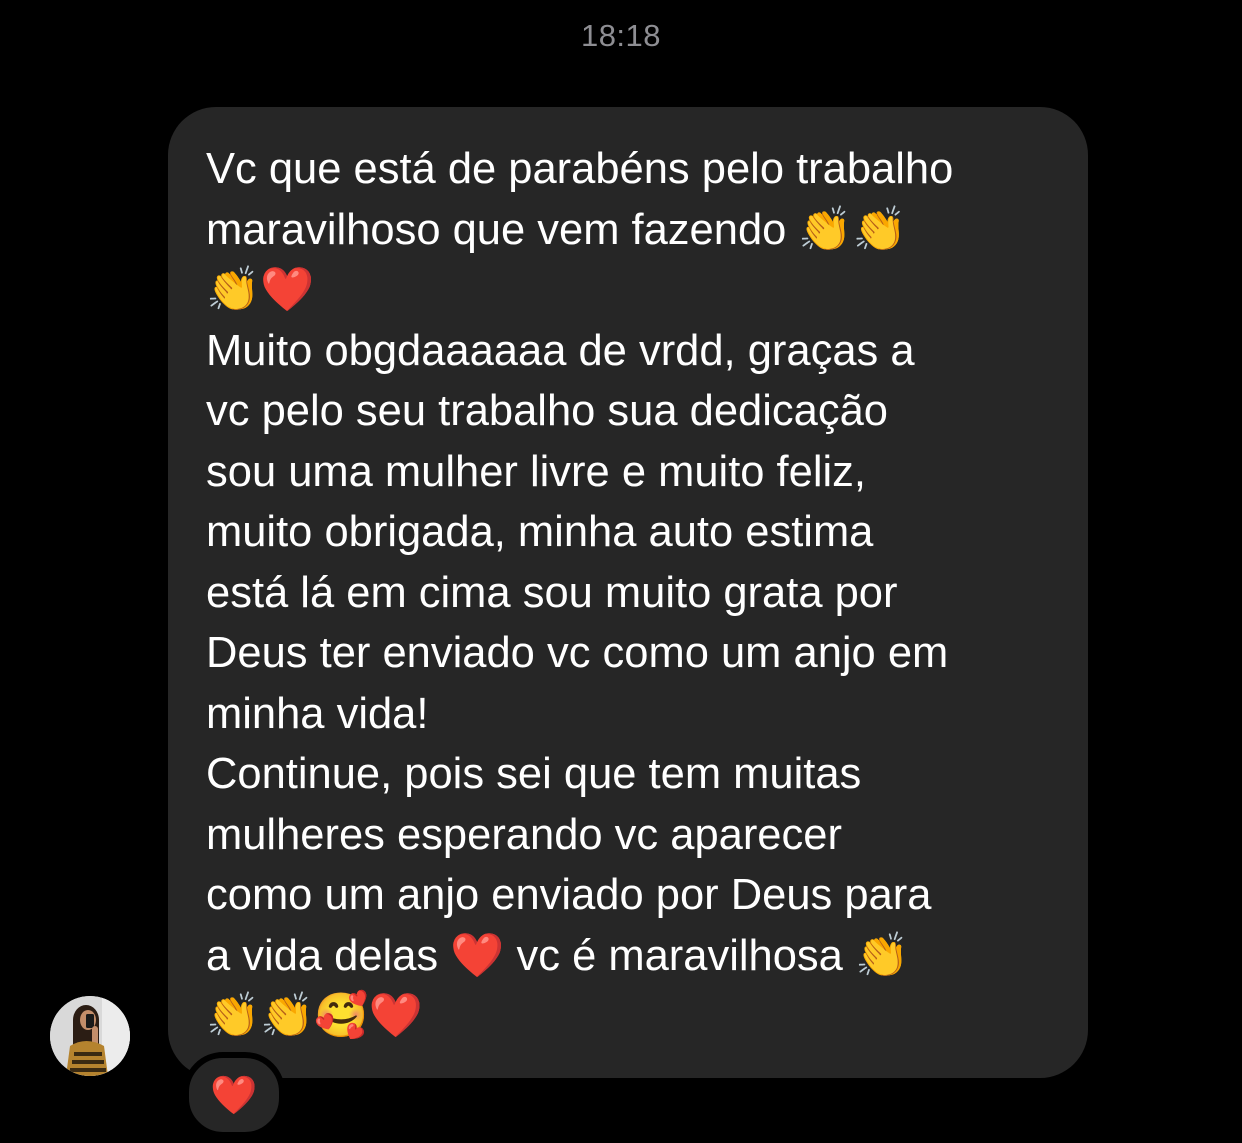 This screenshot has height=1143, width=1242. I want to click on red-heart-icon: ❤️, so click(234, 1094).